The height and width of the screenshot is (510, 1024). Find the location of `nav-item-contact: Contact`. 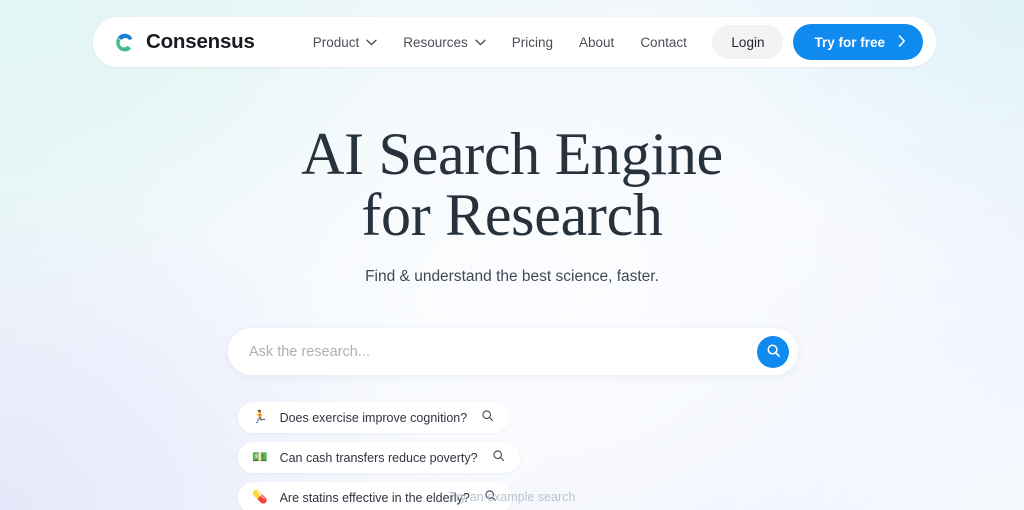

nav-item-contact: Contact is located at coordinates (663, 42).